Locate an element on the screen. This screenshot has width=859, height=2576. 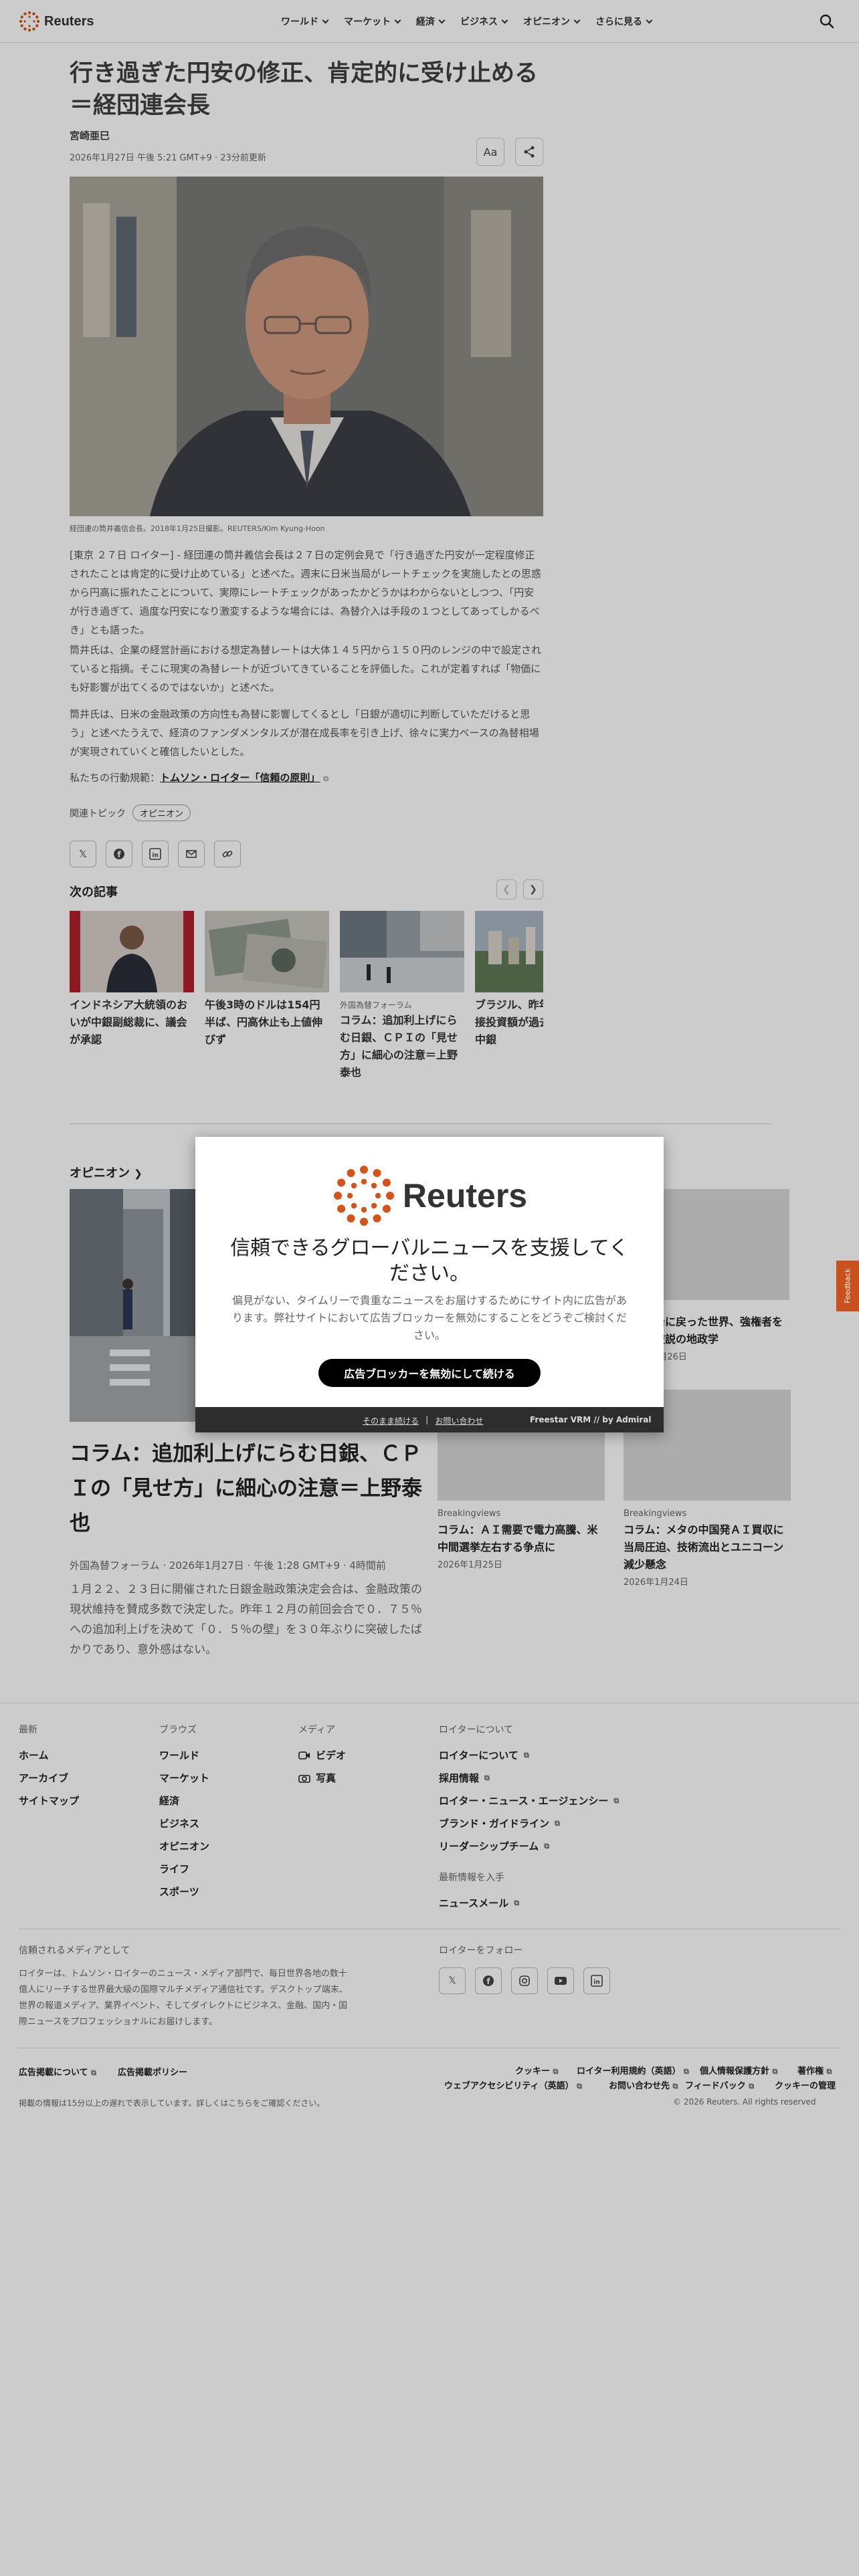
nav-label: ワールド is located at coordinates (299, 22).